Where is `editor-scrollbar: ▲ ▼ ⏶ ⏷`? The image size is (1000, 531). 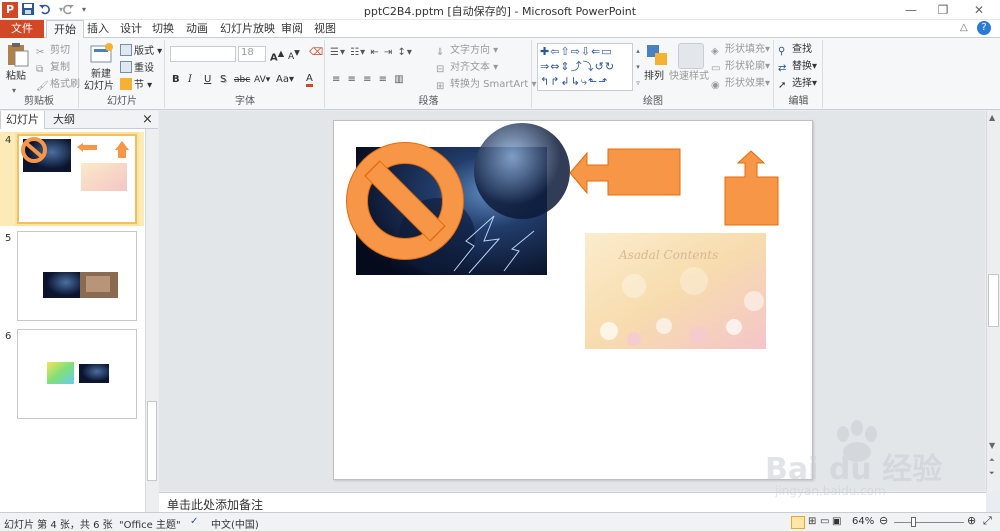
editor-scrollbar: ▲ ▼ ⏶ ⏷ is located at coordinates (993, 301).